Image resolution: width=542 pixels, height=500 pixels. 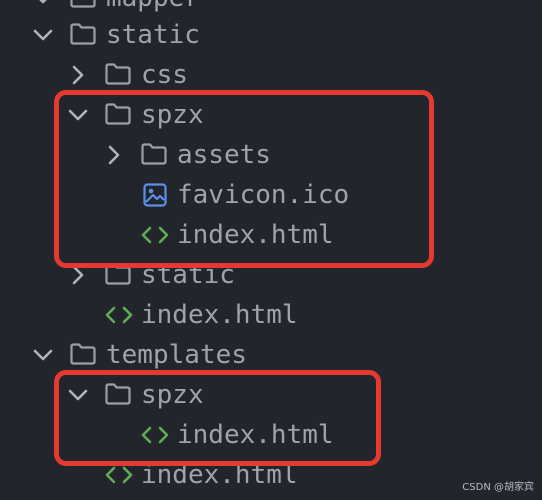 I want to click on tree-item-favicon: favicon.ico, so click(x=271, y=195).